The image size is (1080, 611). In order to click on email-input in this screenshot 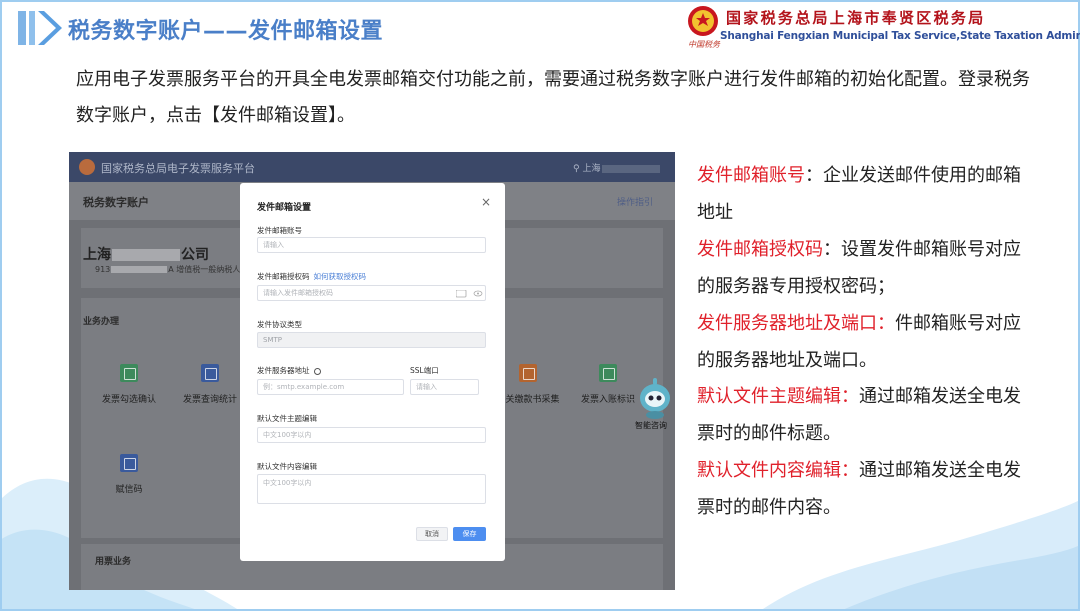, I will do `click(371, 245)`.